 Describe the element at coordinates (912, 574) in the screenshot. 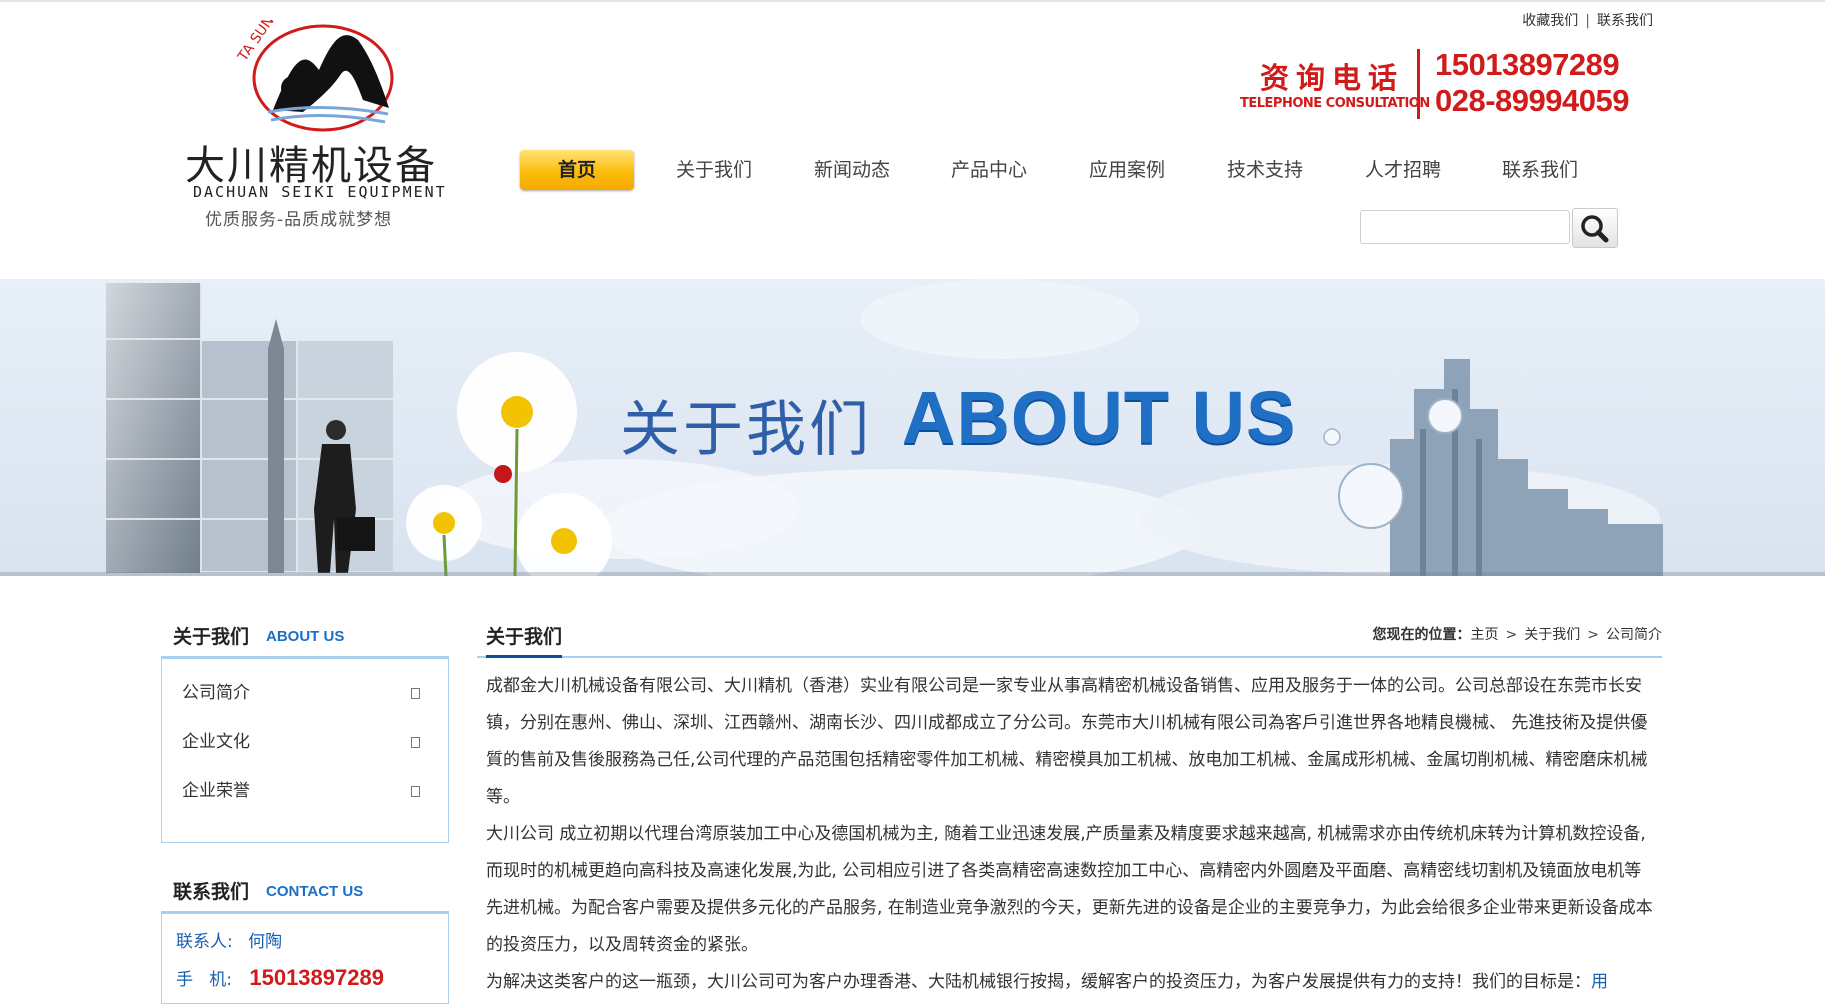

I see `banner-bottom-shadow` at that location.